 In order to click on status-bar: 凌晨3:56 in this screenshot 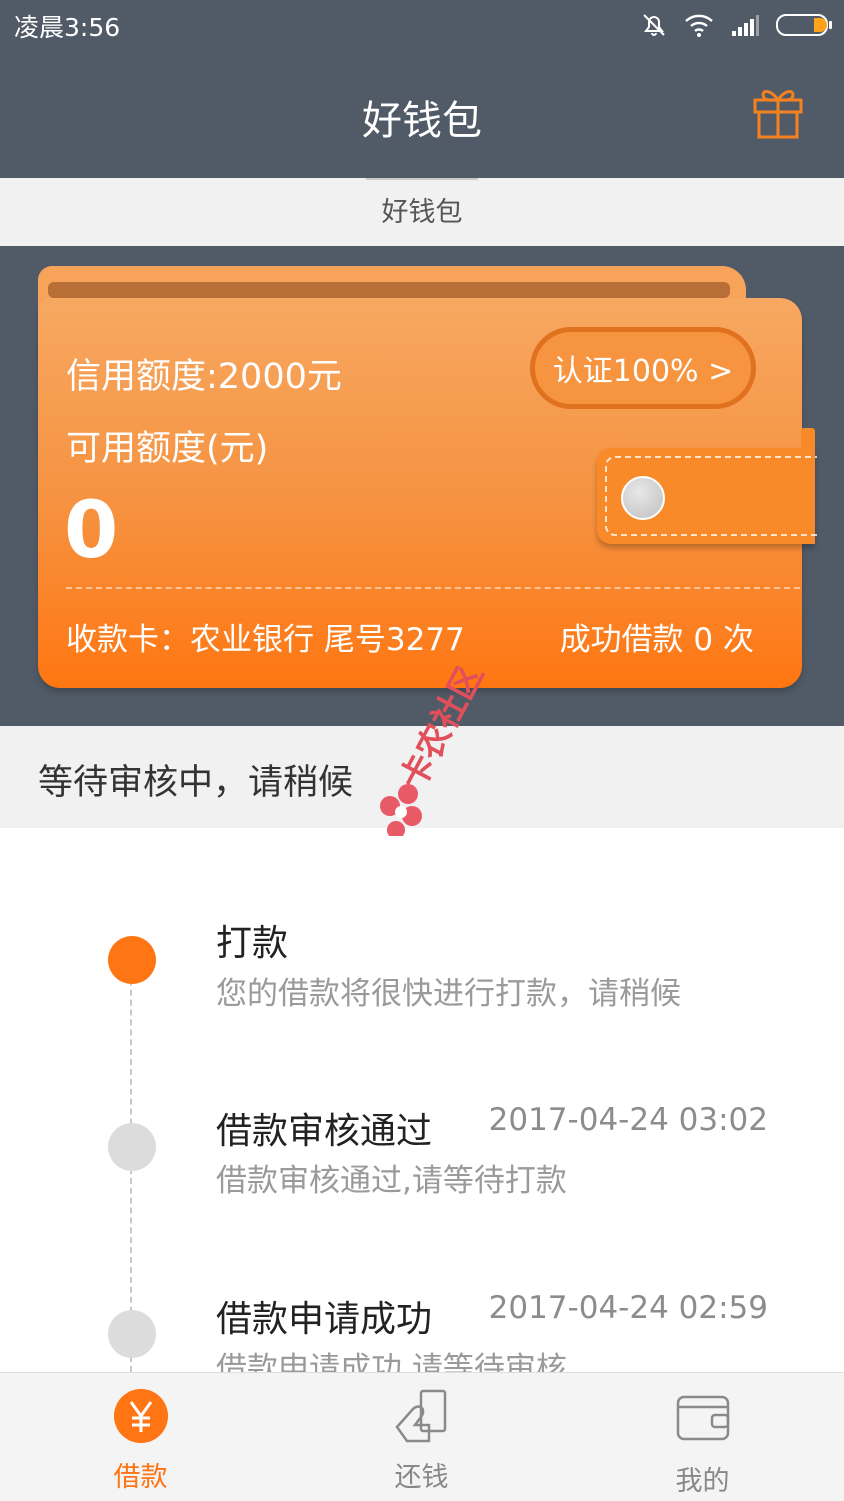, I will do `click(422, 25)`.